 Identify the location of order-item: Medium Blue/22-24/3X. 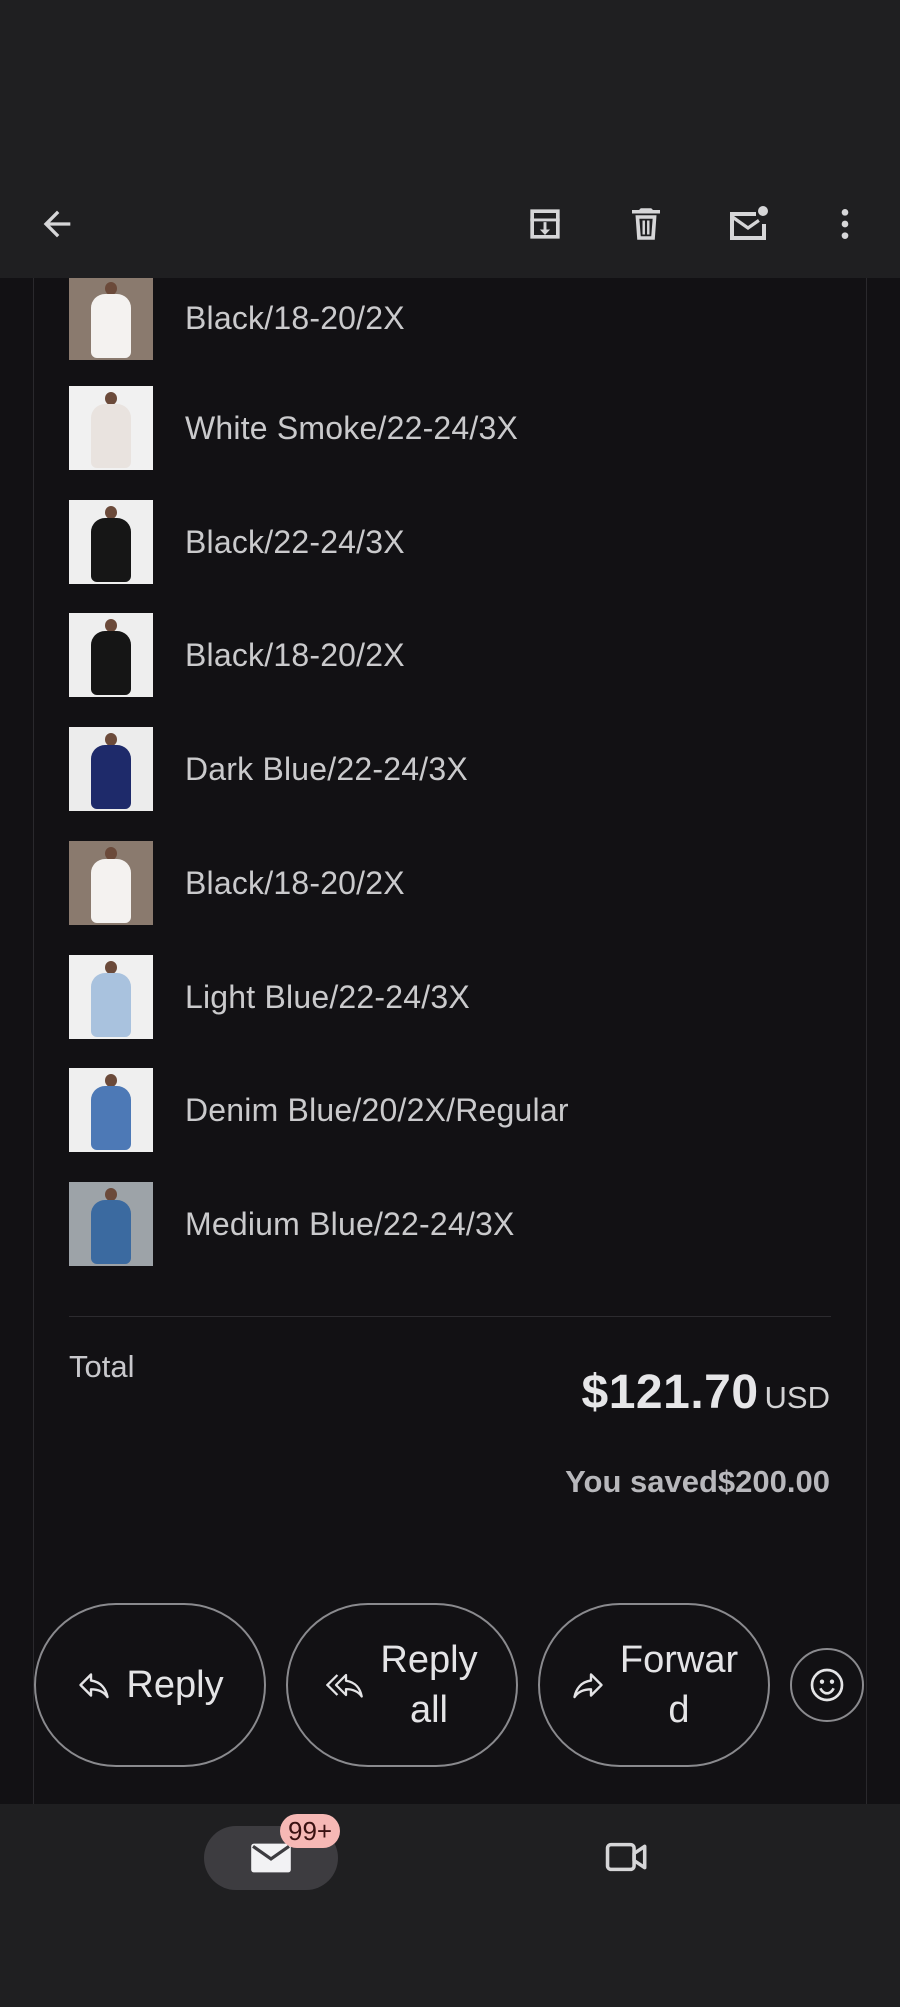
(449, 1224).